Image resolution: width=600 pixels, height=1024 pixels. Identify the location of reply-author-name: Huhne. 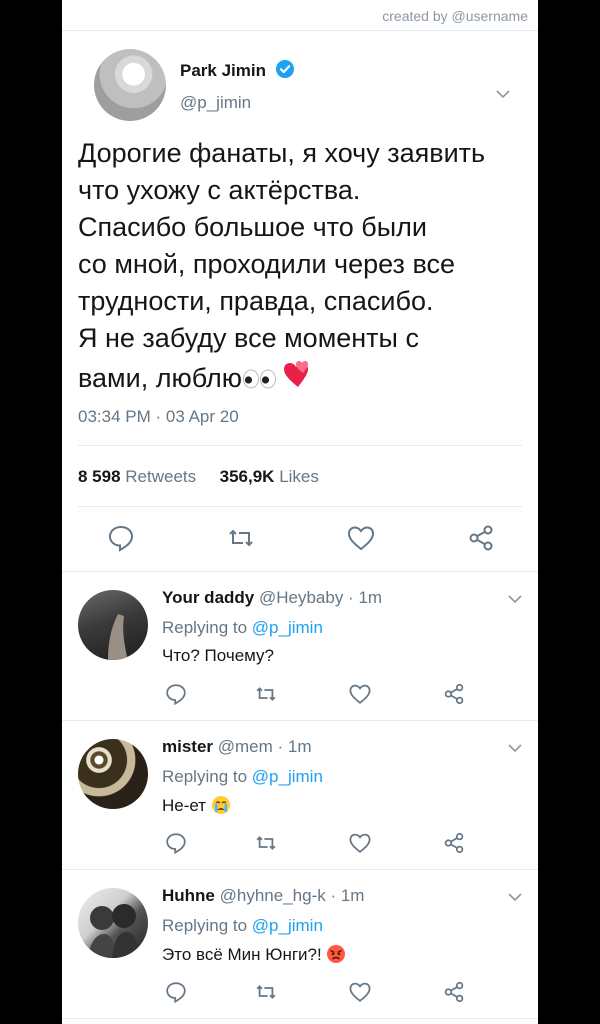
(188, 895).